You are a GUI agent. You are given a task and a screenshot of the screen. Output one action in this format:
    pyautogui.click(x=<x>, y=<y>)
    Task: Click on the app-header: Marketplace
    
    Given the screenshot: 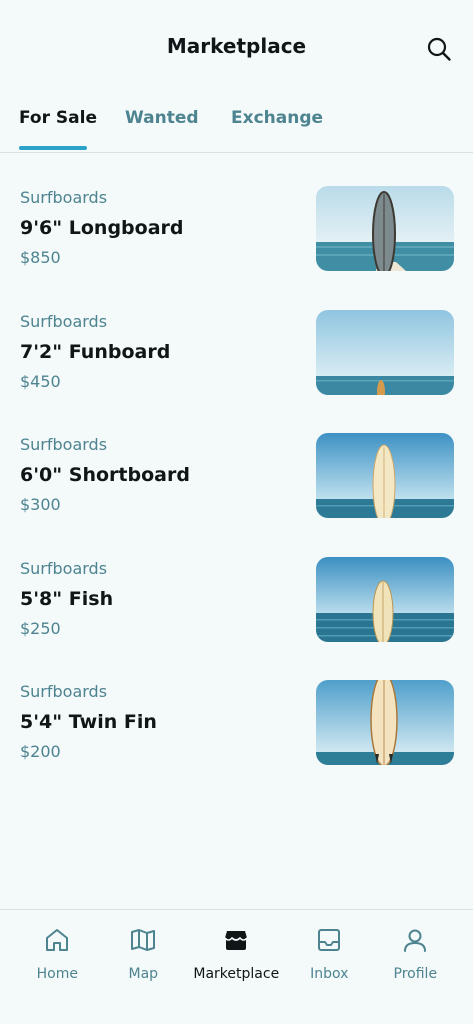 What is the action you would take?
    pyautogui.click(x=236, y=49)
    